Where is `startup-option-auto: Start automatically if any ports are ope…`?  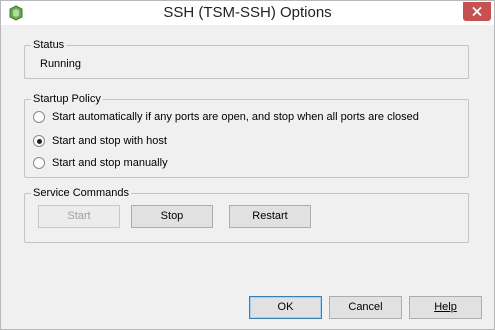 startup-option-auto: Start automatically if any ports are ope… is located at coordinates (226, 117).